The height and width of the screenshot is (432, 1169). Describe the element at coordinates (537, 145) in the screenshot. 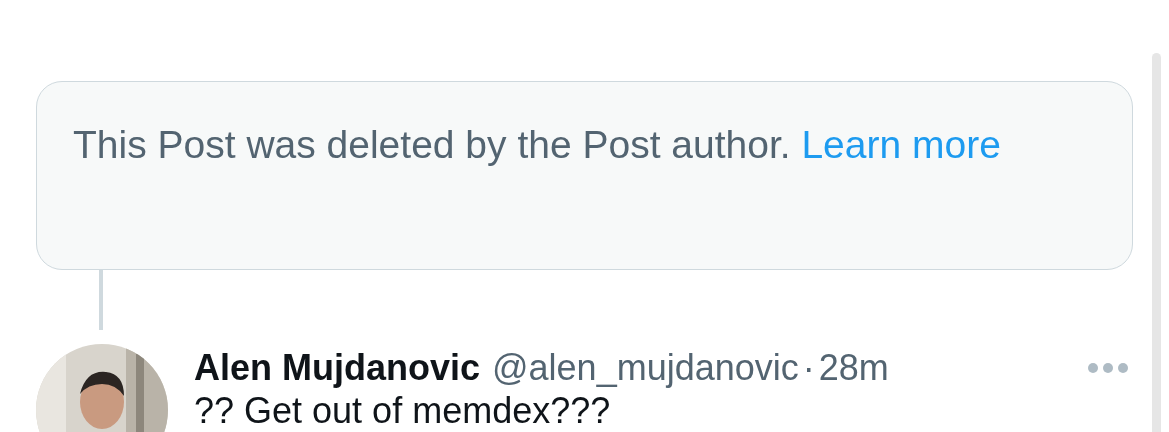

I see `notice-text: This Post was deleted by the Post author. Learn more` at that location.